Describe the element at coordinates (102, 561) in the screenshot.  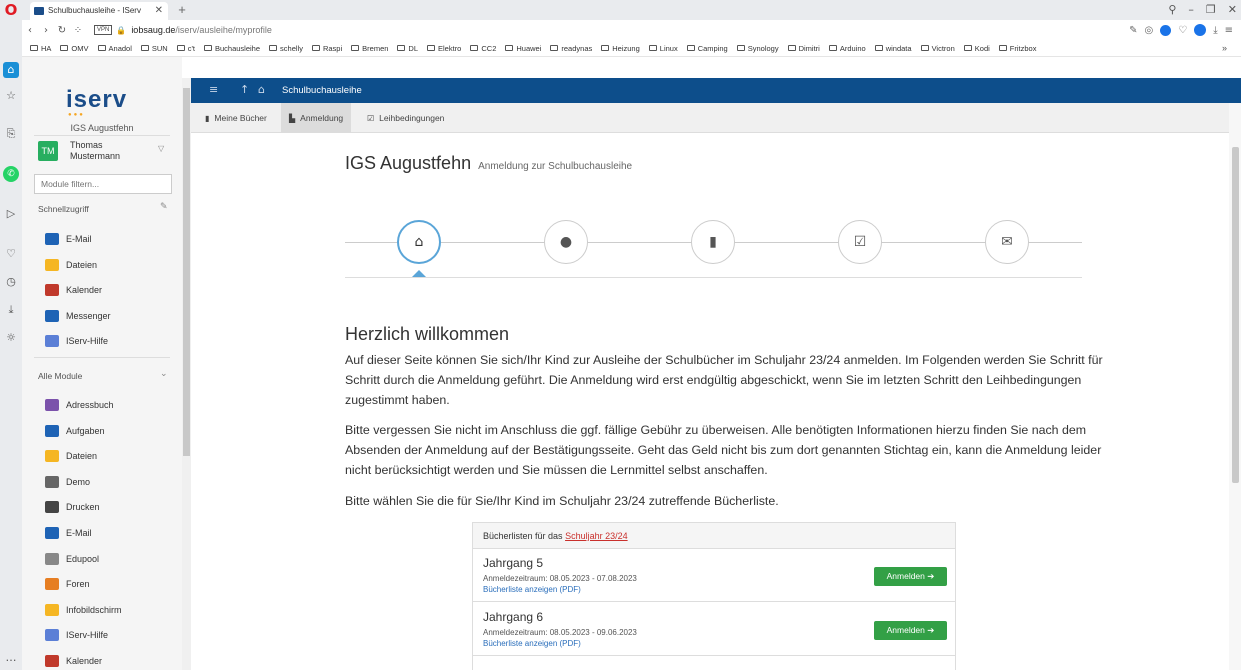
I see `sidebar-item: Edupool` at that location.